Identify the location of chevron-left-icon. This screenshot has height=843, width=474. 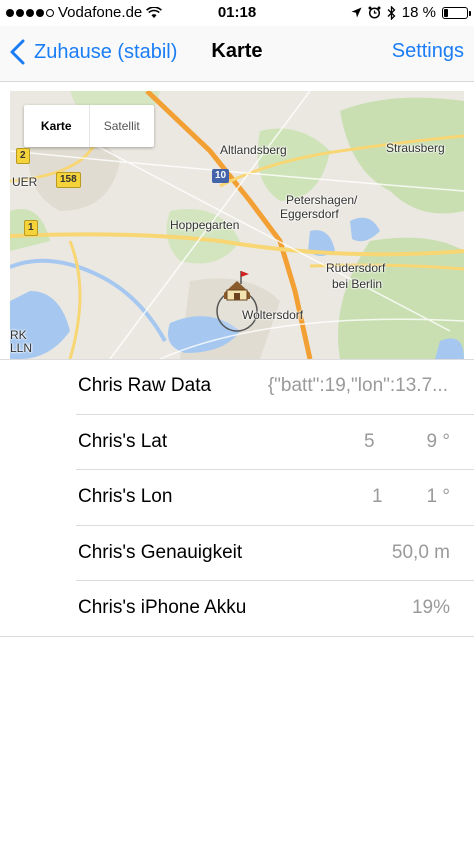
(17, 52).